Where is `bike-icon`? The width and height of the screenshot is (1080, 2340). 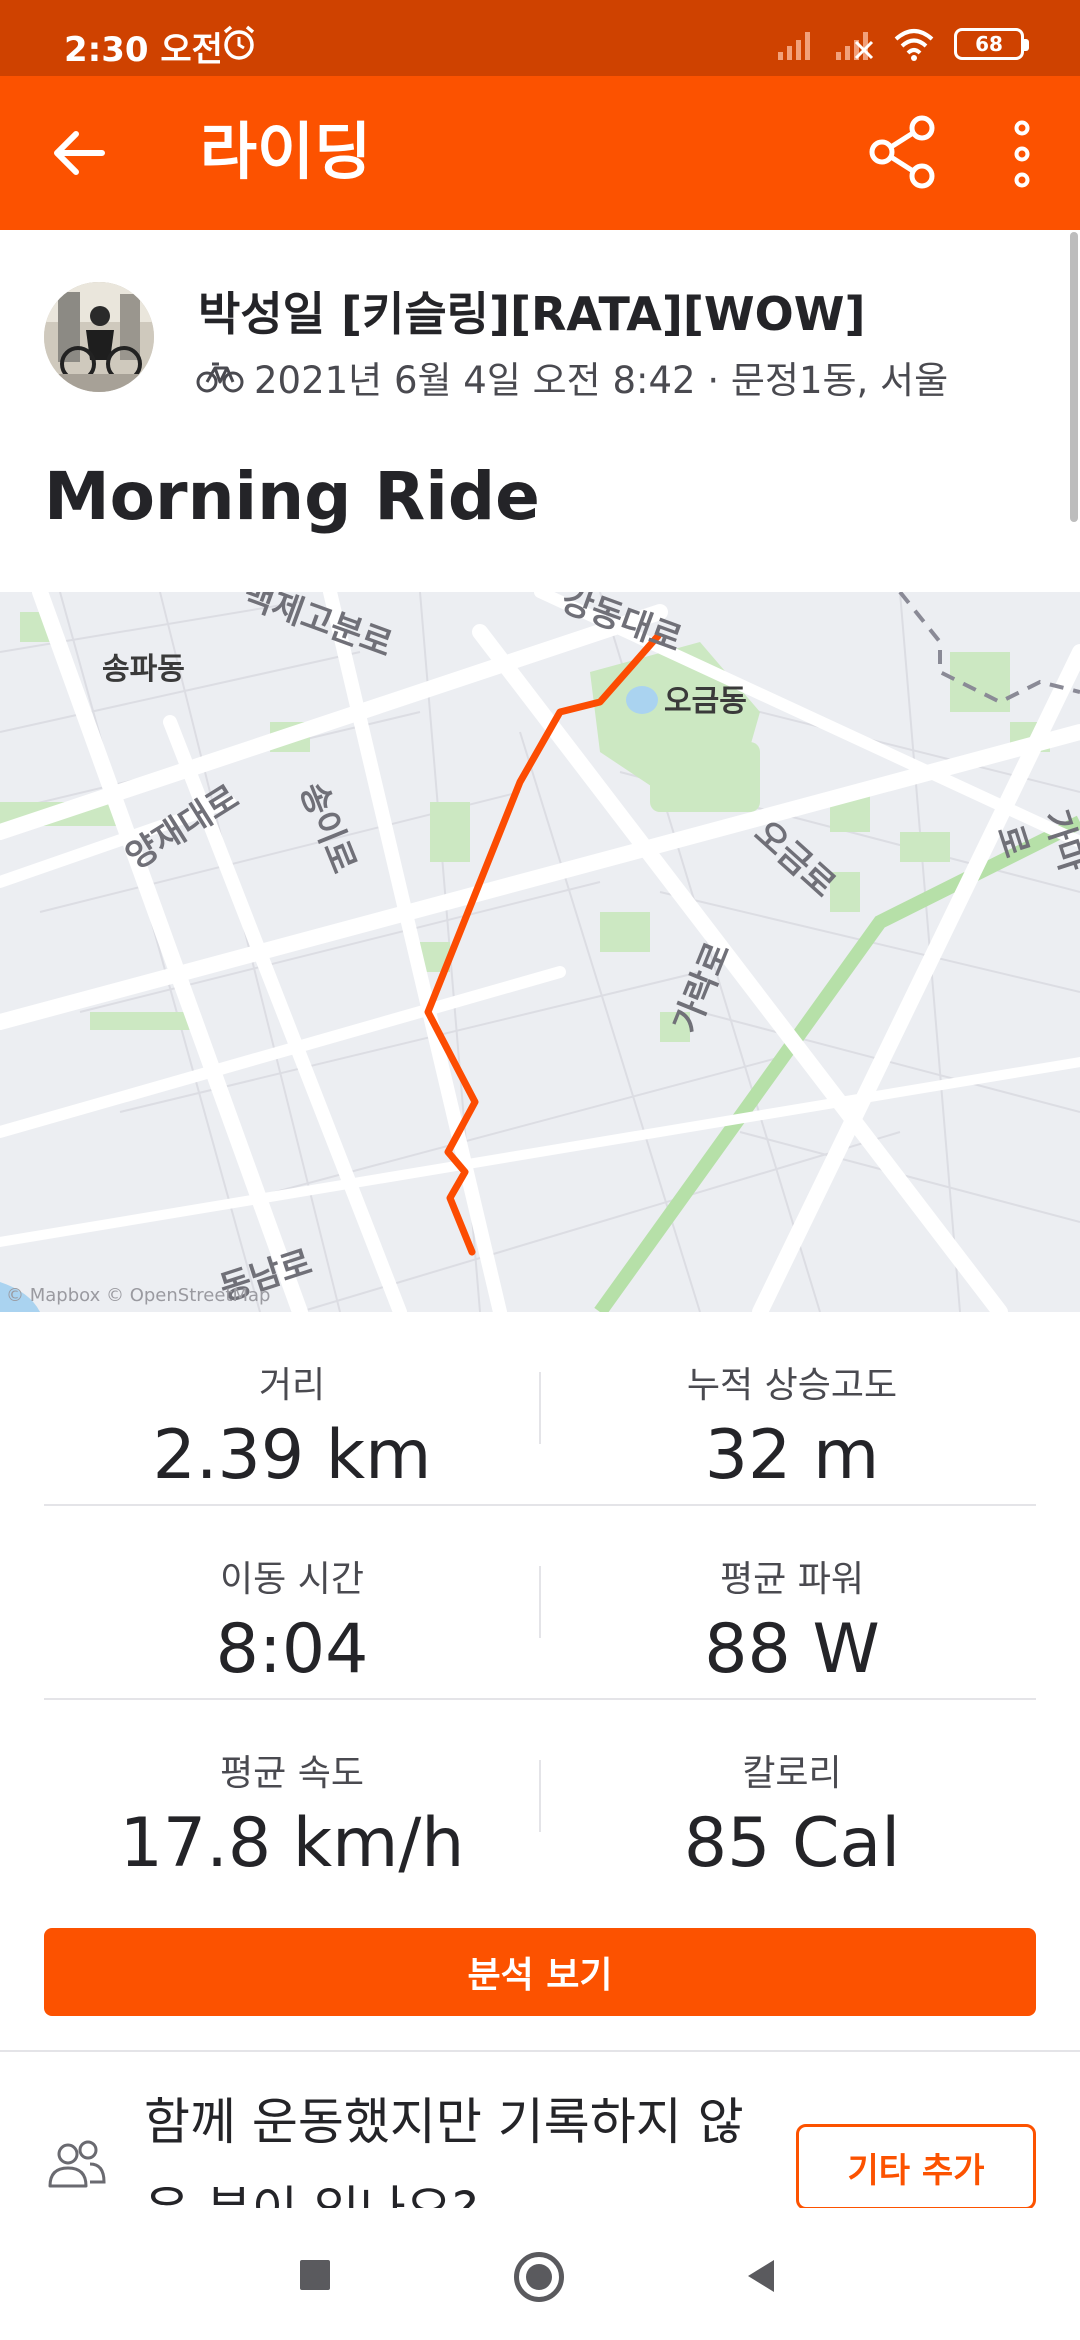 bike-icon is located at coordinates (220, 377).